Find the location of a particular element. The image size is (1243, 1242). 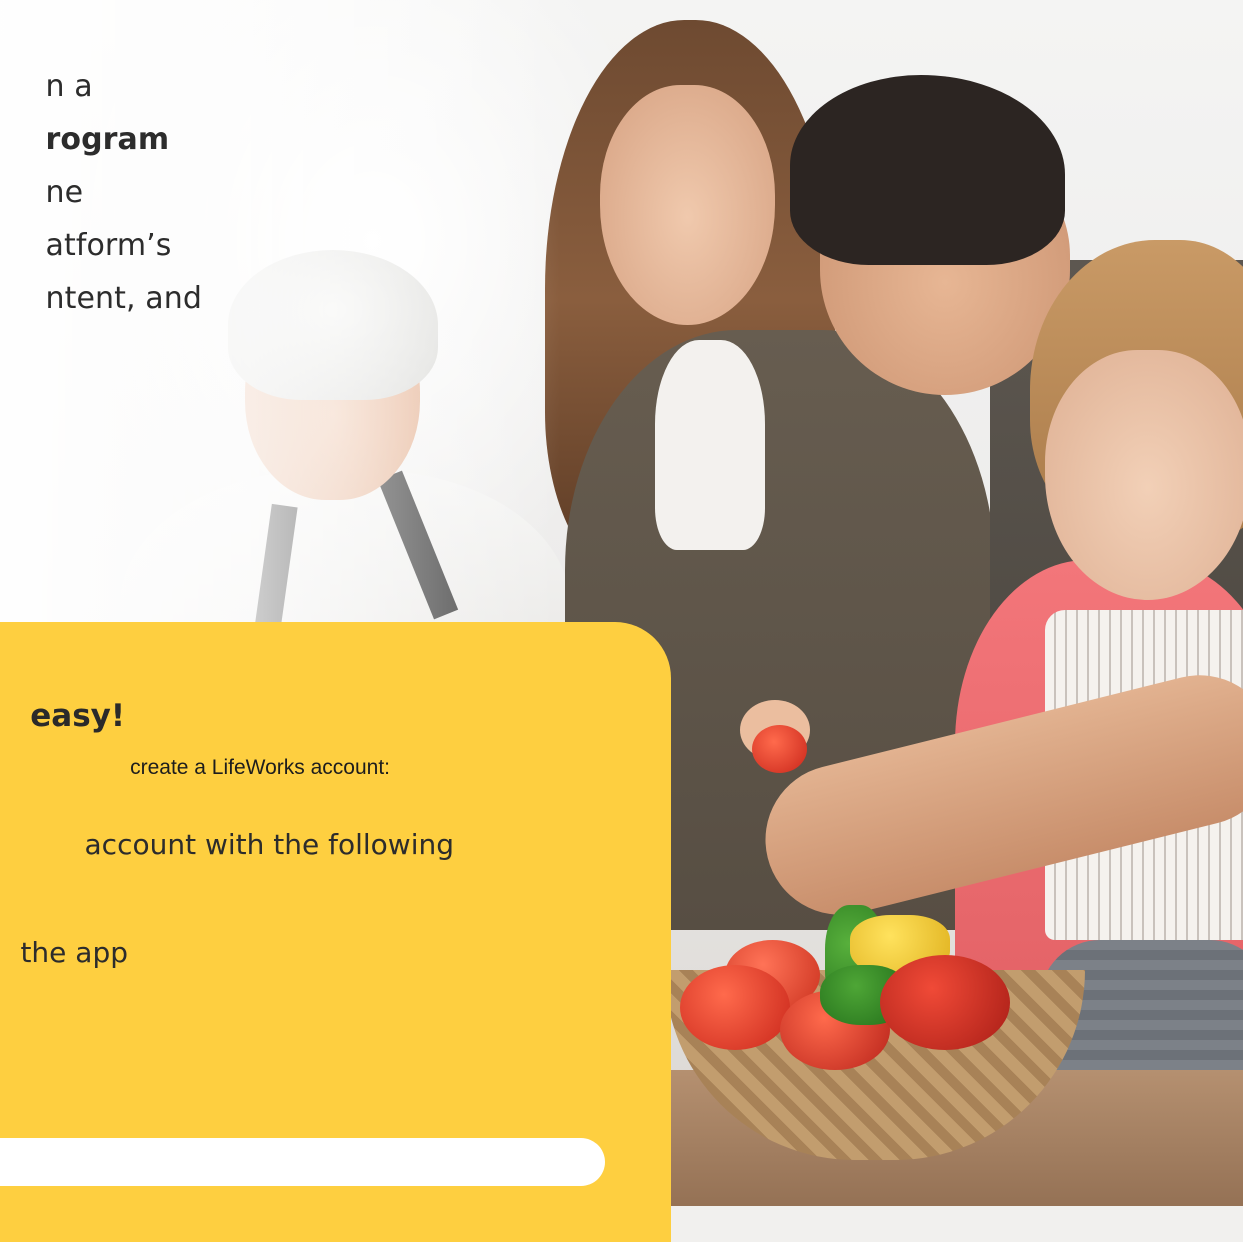

card-step-text: the app is located at coordinates (74, 952).